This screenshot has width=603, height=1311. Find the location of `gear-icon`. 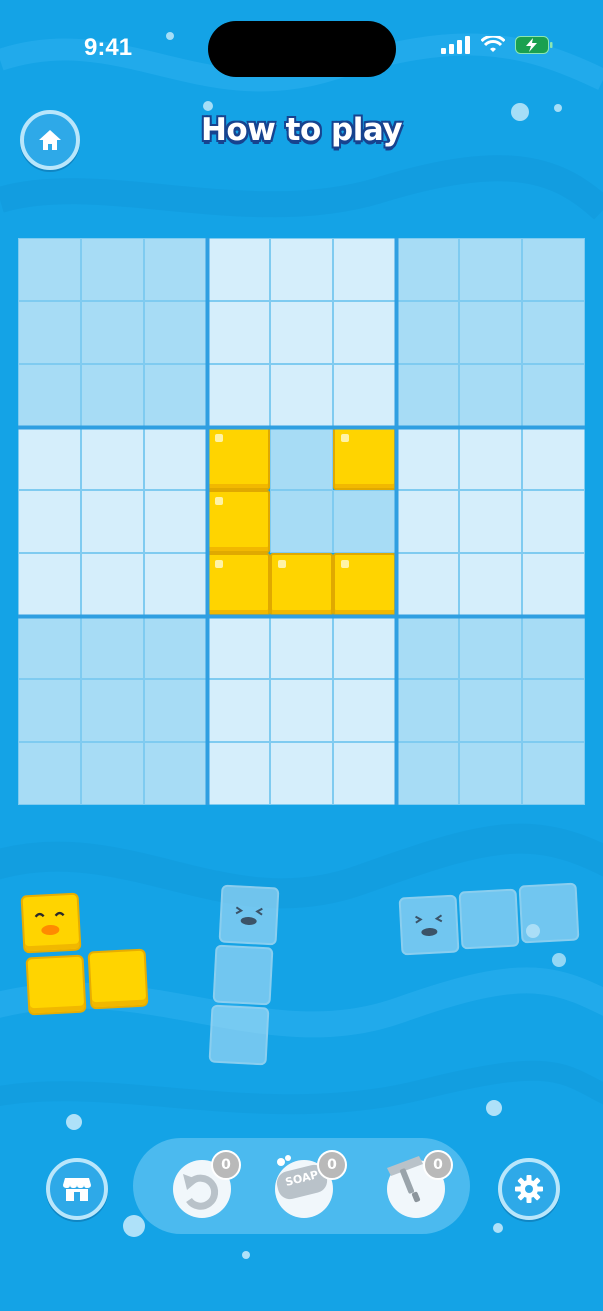

gear-icon is located at coordinates (529, 1189).